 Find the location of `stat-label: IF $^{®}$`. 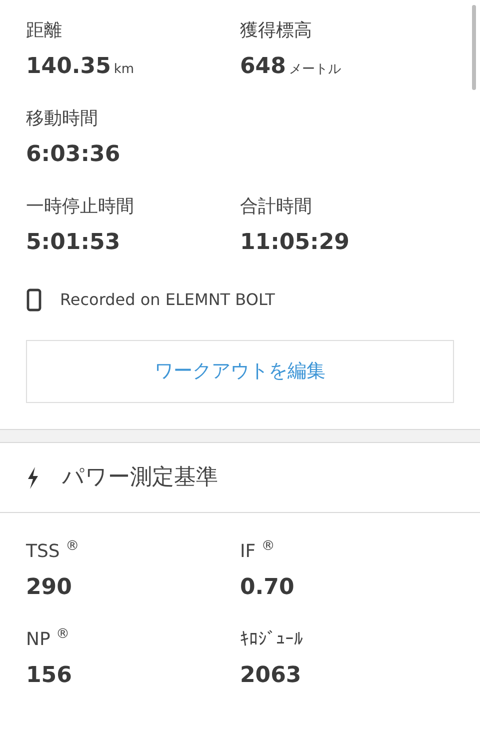

stat-label: IF $^{®}$ is located at coordinates (257, 551).